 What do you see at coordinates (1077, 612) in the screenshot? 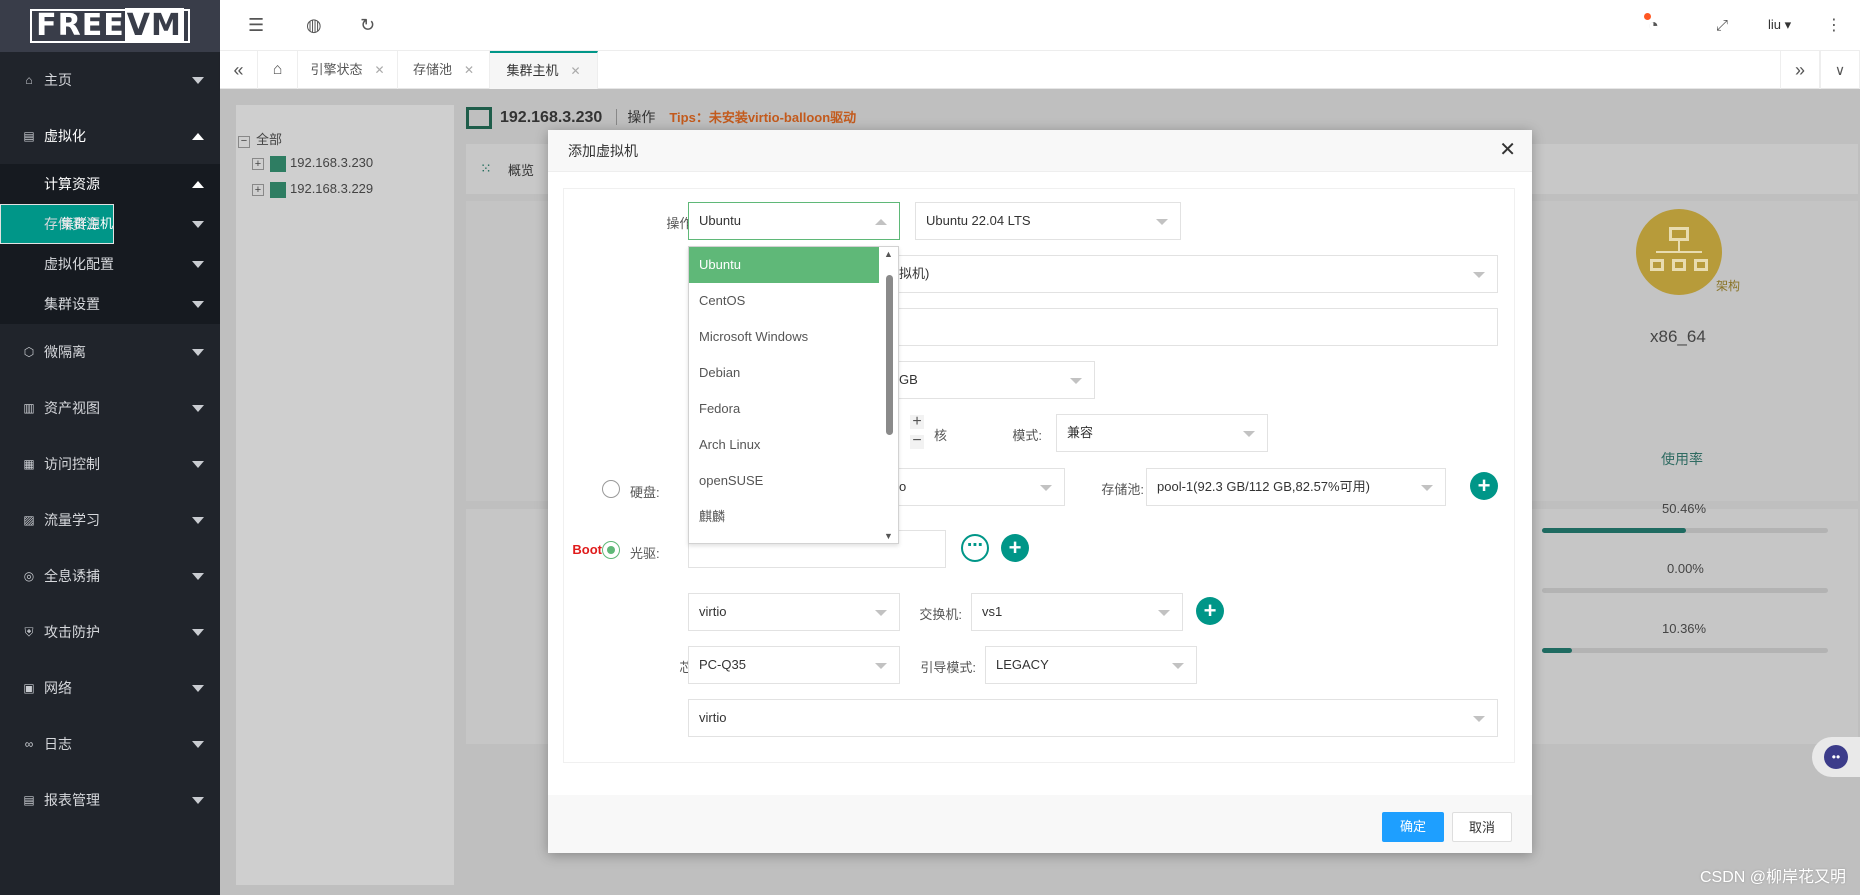
I see `switch-select: vs1` at bounding box center [1077, 612].